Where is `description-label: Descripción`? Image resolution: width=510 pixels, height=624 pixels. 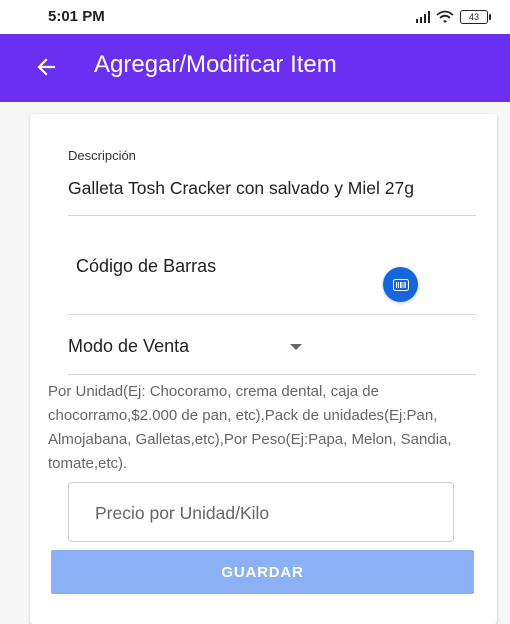
description-label: Descripción is located at coordinates (102, 155).